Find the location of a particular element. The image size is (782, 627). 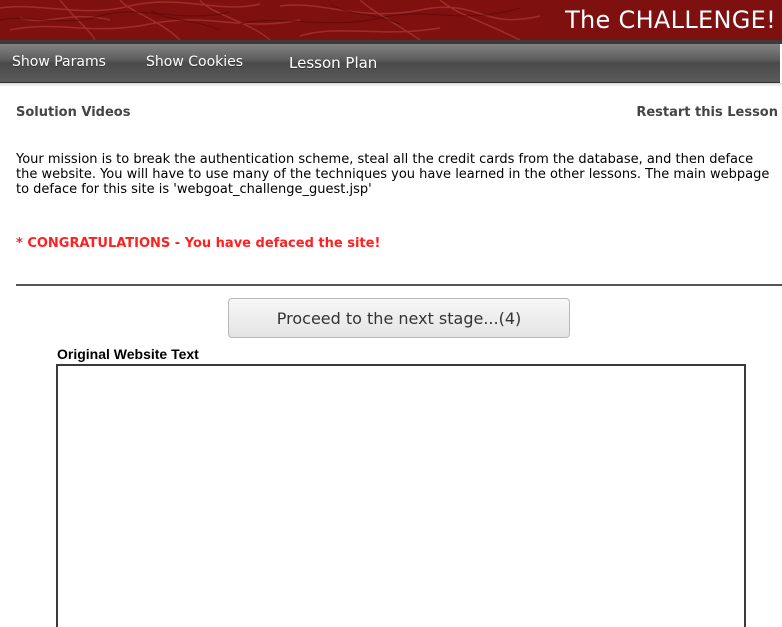

nav-show-params: Show Params is located at coordinates (59, 62).